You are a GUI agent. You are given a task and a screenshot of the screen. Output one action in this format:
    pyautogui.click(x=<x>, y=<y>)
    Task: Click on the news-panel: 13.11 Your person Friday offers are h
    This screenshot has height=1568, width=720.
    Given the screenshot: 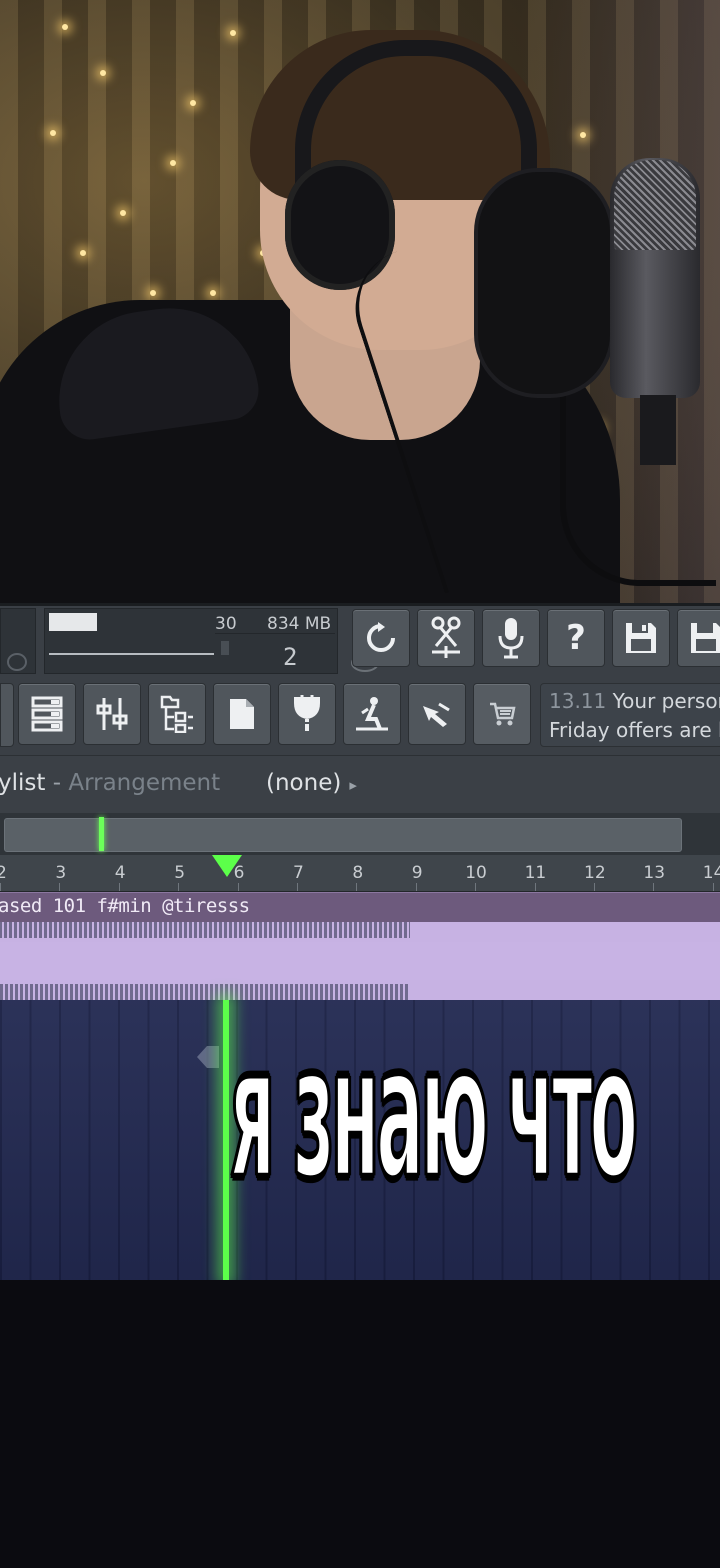 What is the action you would take?
    pyautogui.click(x=630, y=715)
    